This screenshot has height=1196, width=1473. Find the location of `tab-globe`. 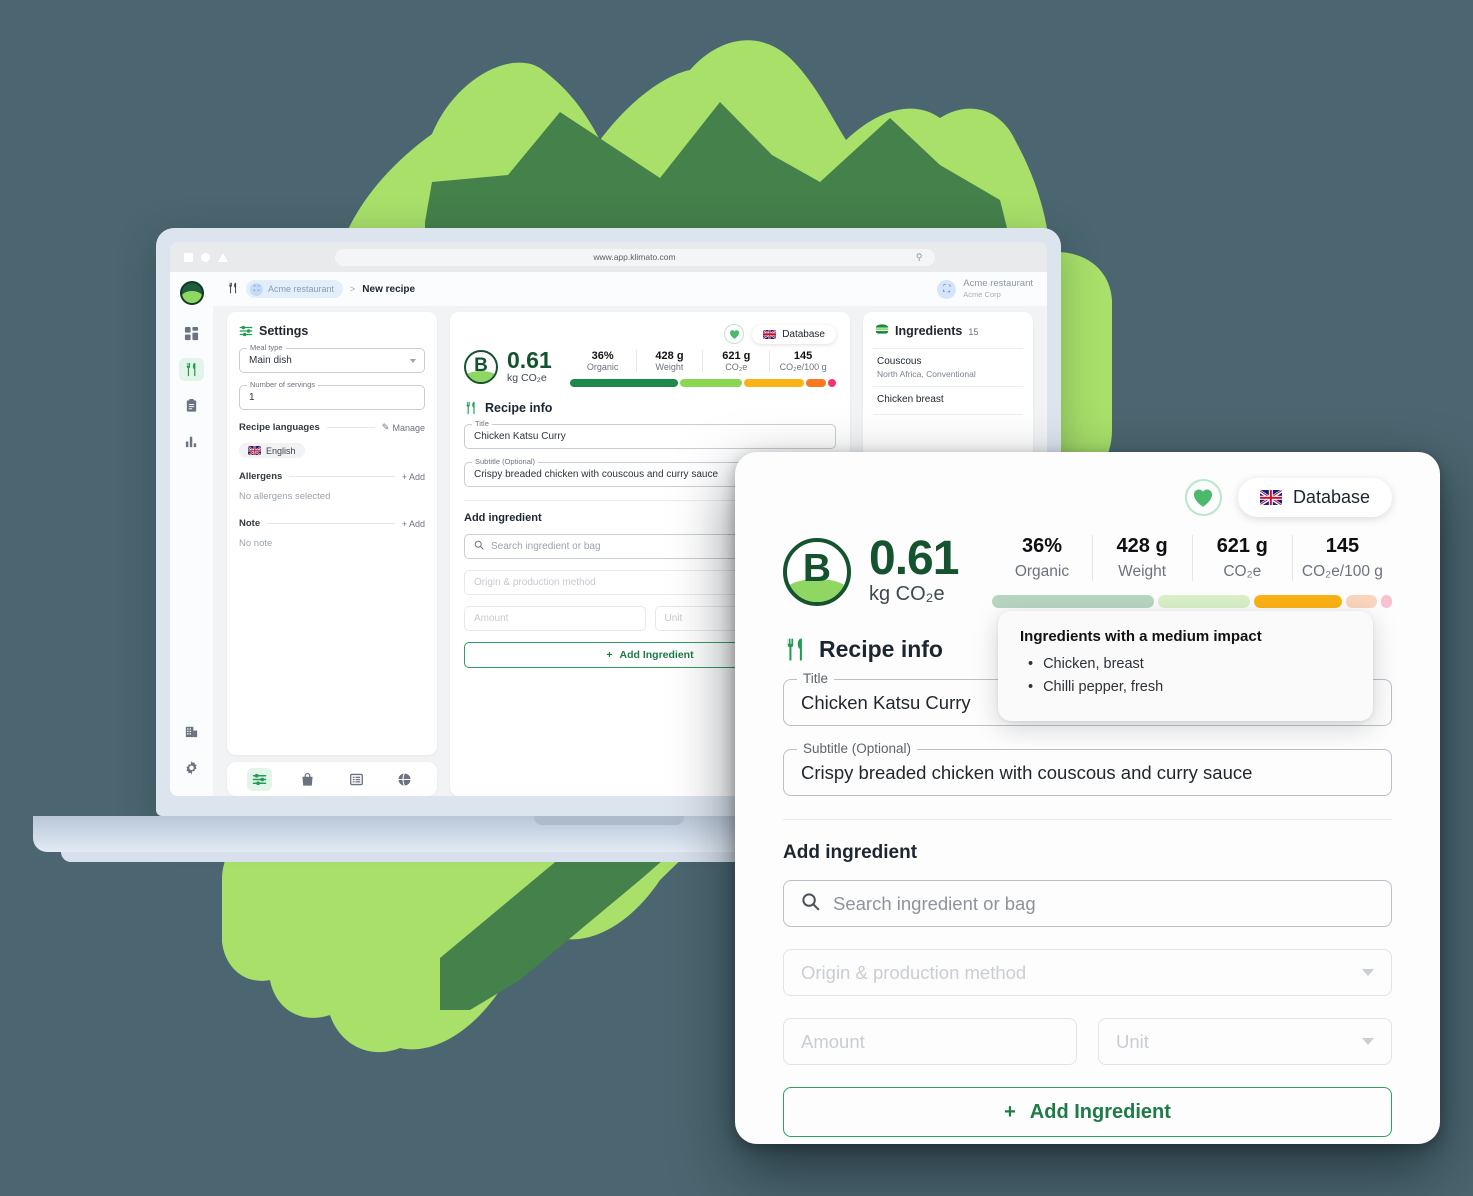

tab-globe is located at coordinates (404, 779).